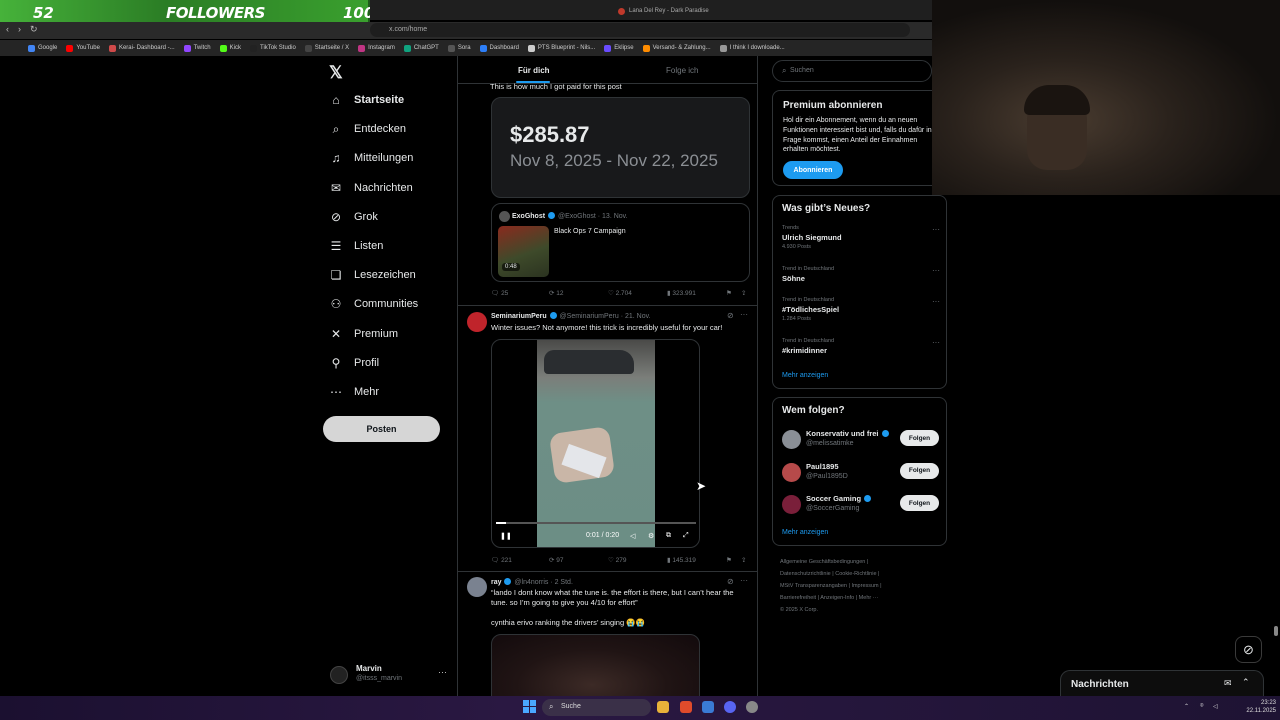 This screenshot has width=1280, height=720. I want to click on views-button: ▮ 145.319, so click(681, 560).